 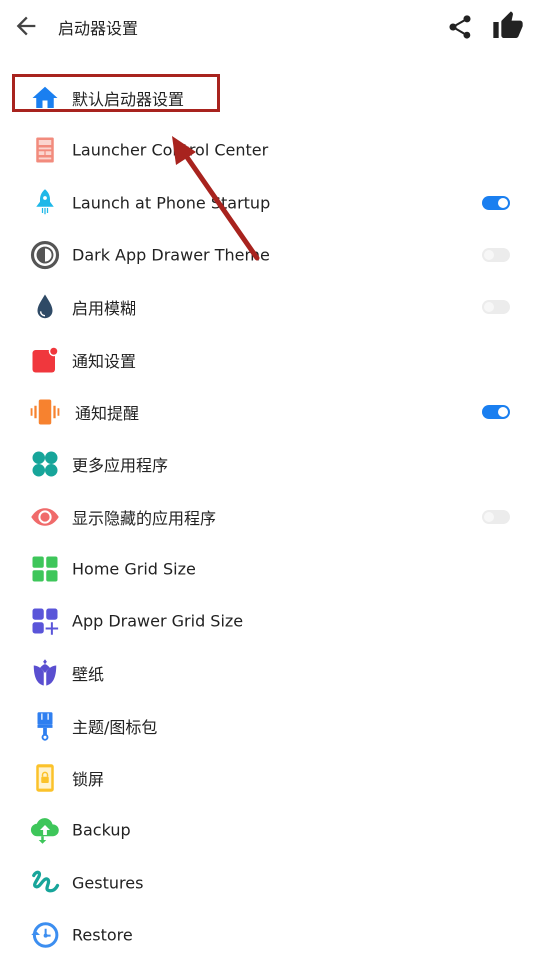 I want to click on setting-label: 更多应用程序, so click(x=120, y=466).